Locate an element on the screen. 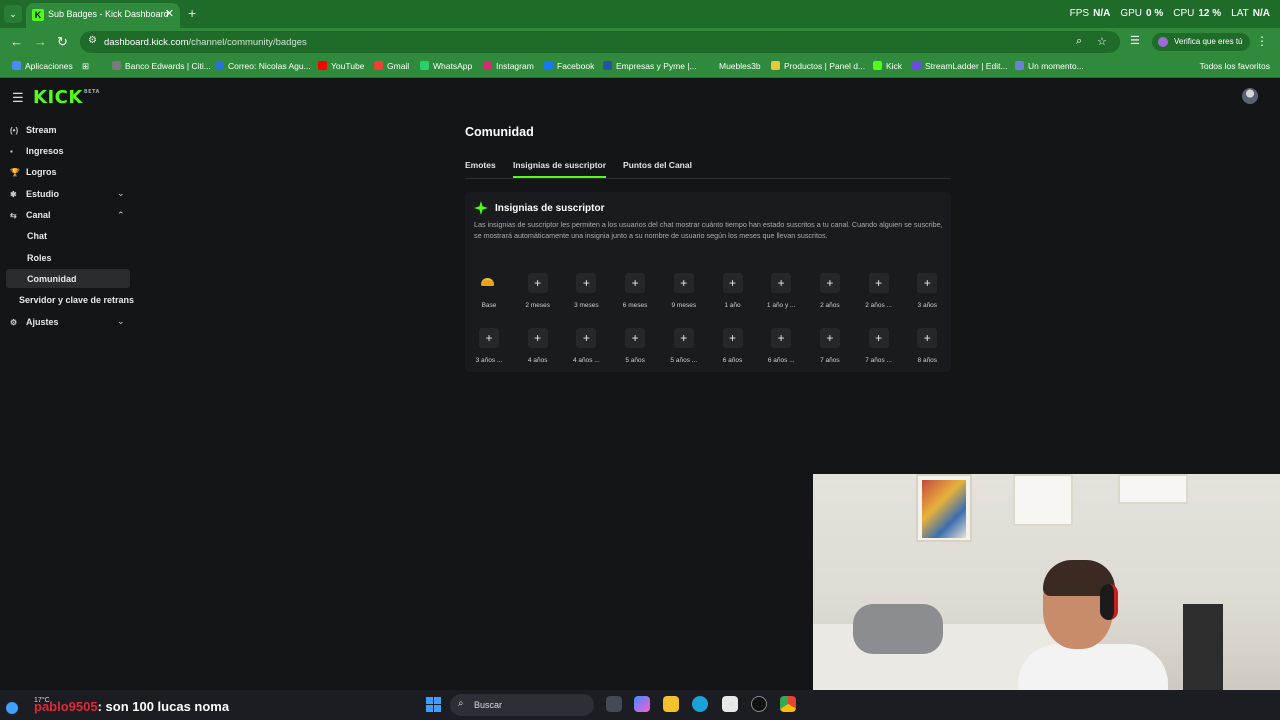 The width and height of the screenshot is (1280, 720). sidebar-subitem-chat: Chat is located at coordinates (37, 236).